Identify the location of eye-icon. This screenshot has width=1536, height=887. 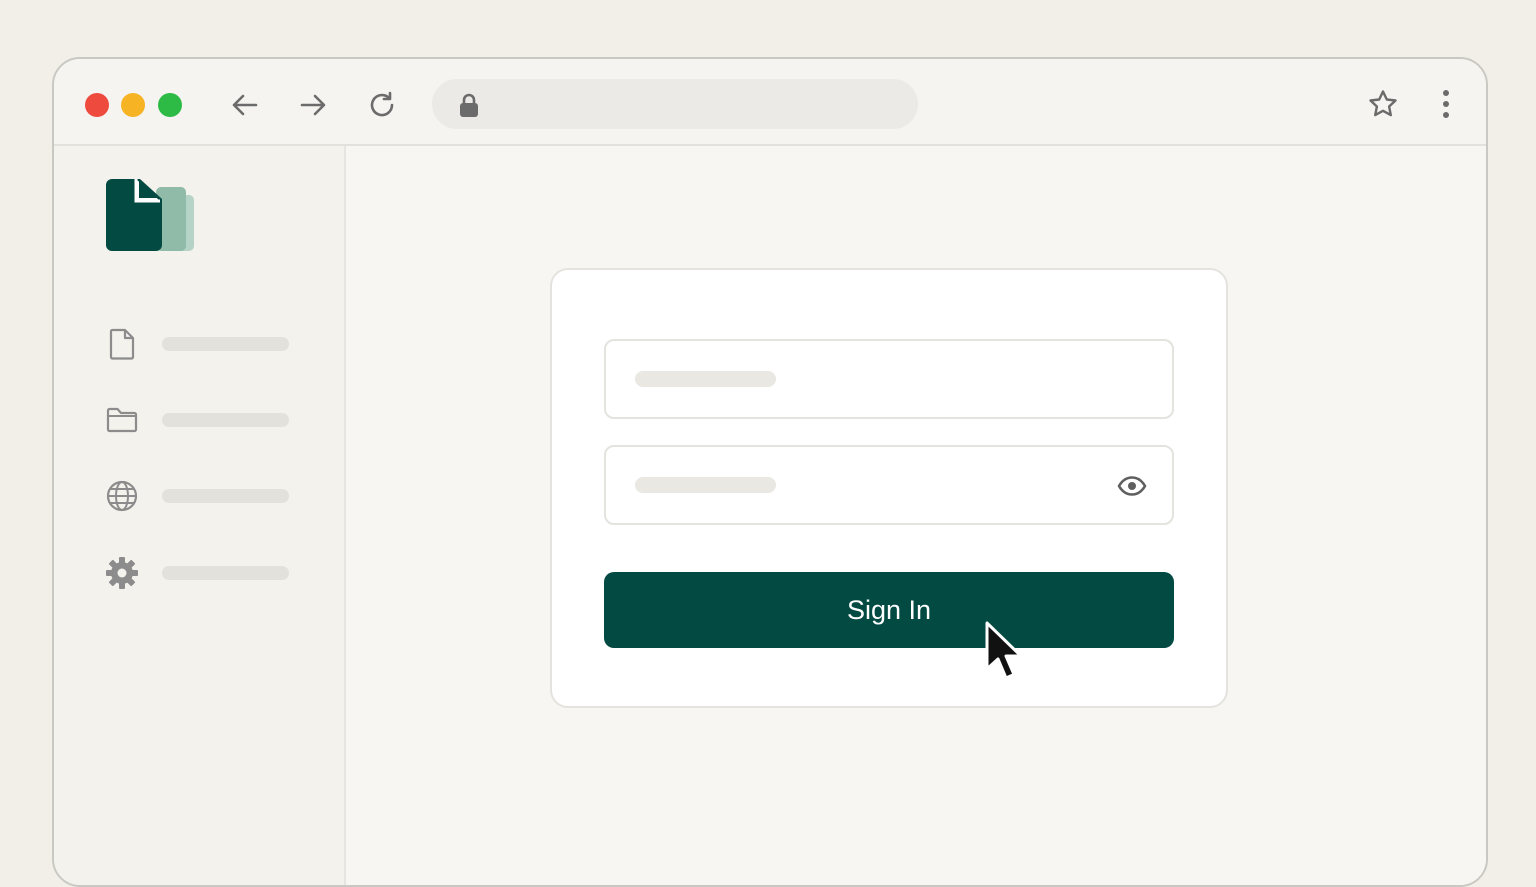
(1132, 486).